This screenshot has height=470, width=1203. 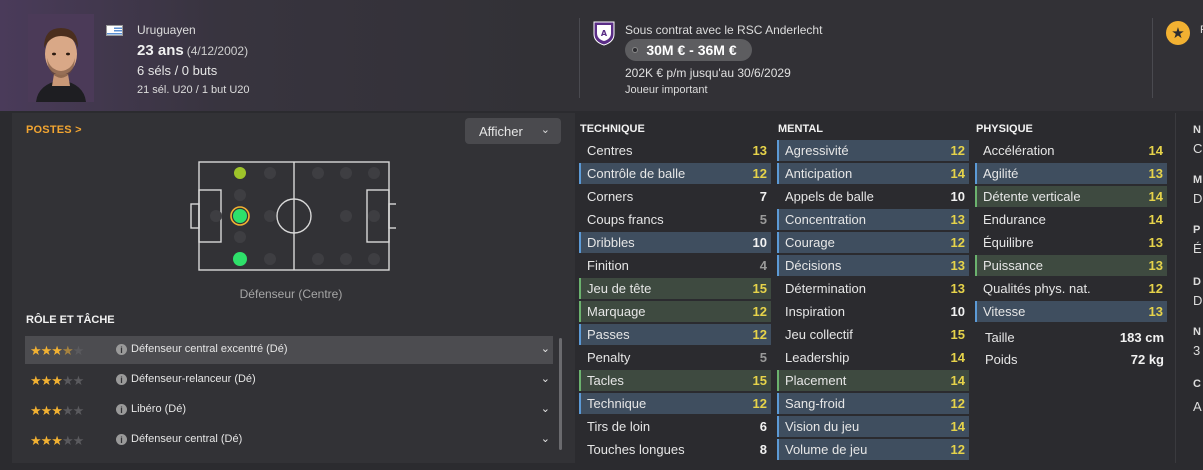 What do you see at coordinates (54, 130) in the screenshot?
I see `positions-link: POSTES >` at bounding box center [54, 130].